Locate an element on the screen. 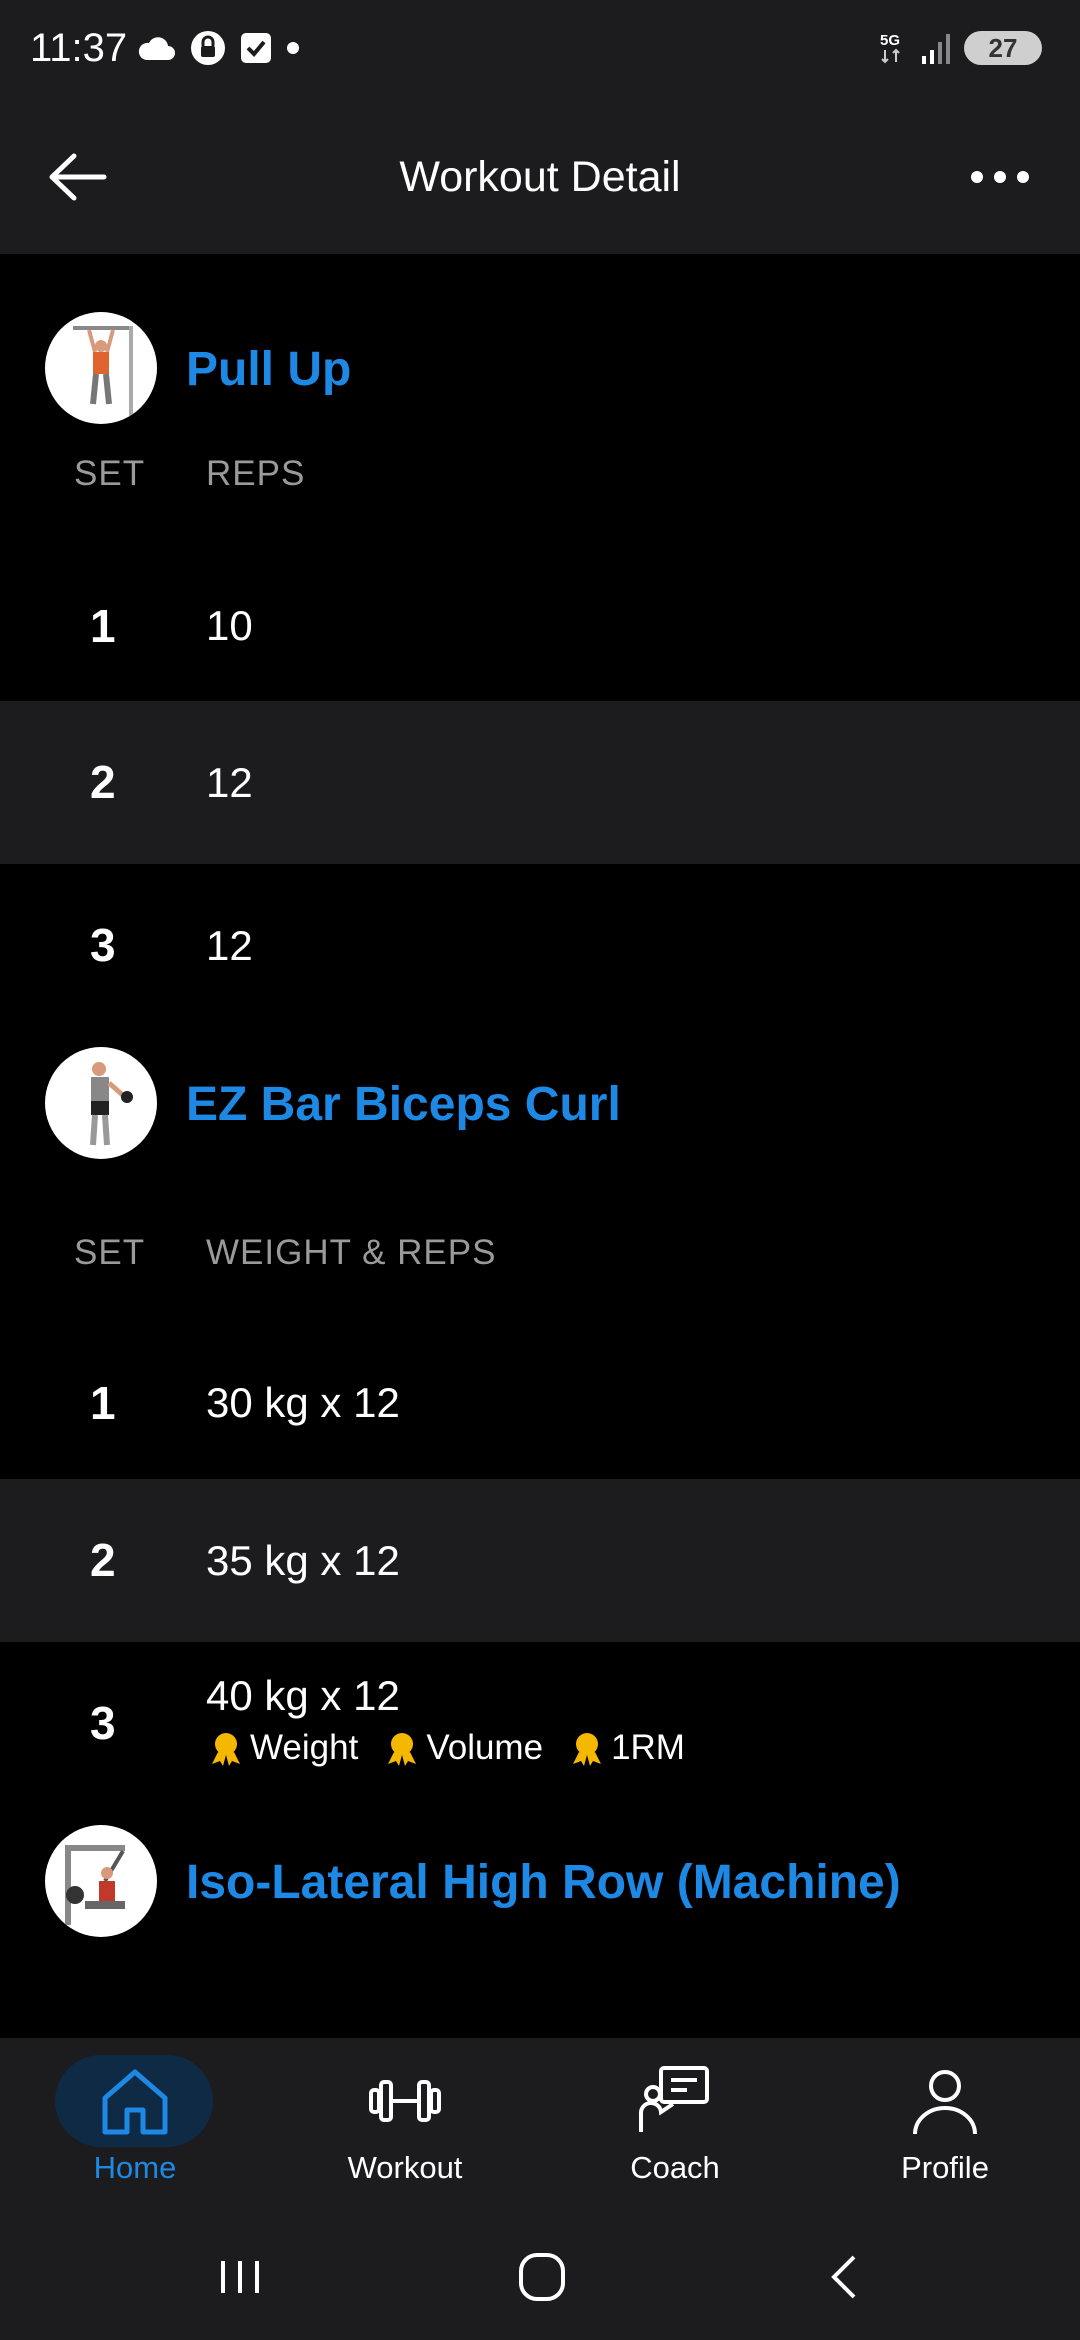  record-badge: Weight is located at coordinates (282, 1748).